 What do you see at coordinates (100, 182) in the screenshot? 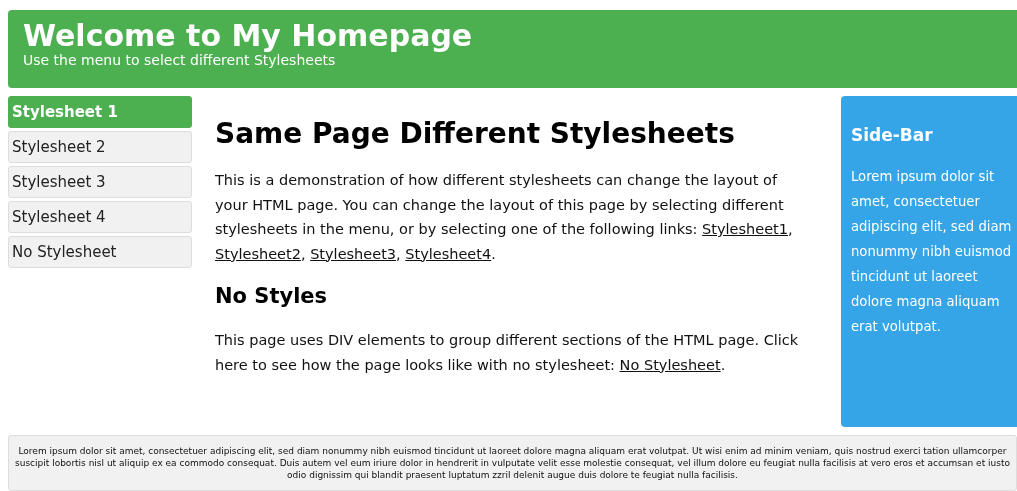
I see `menu-item: Stylesheet 3` at bounding box center [100, 182].